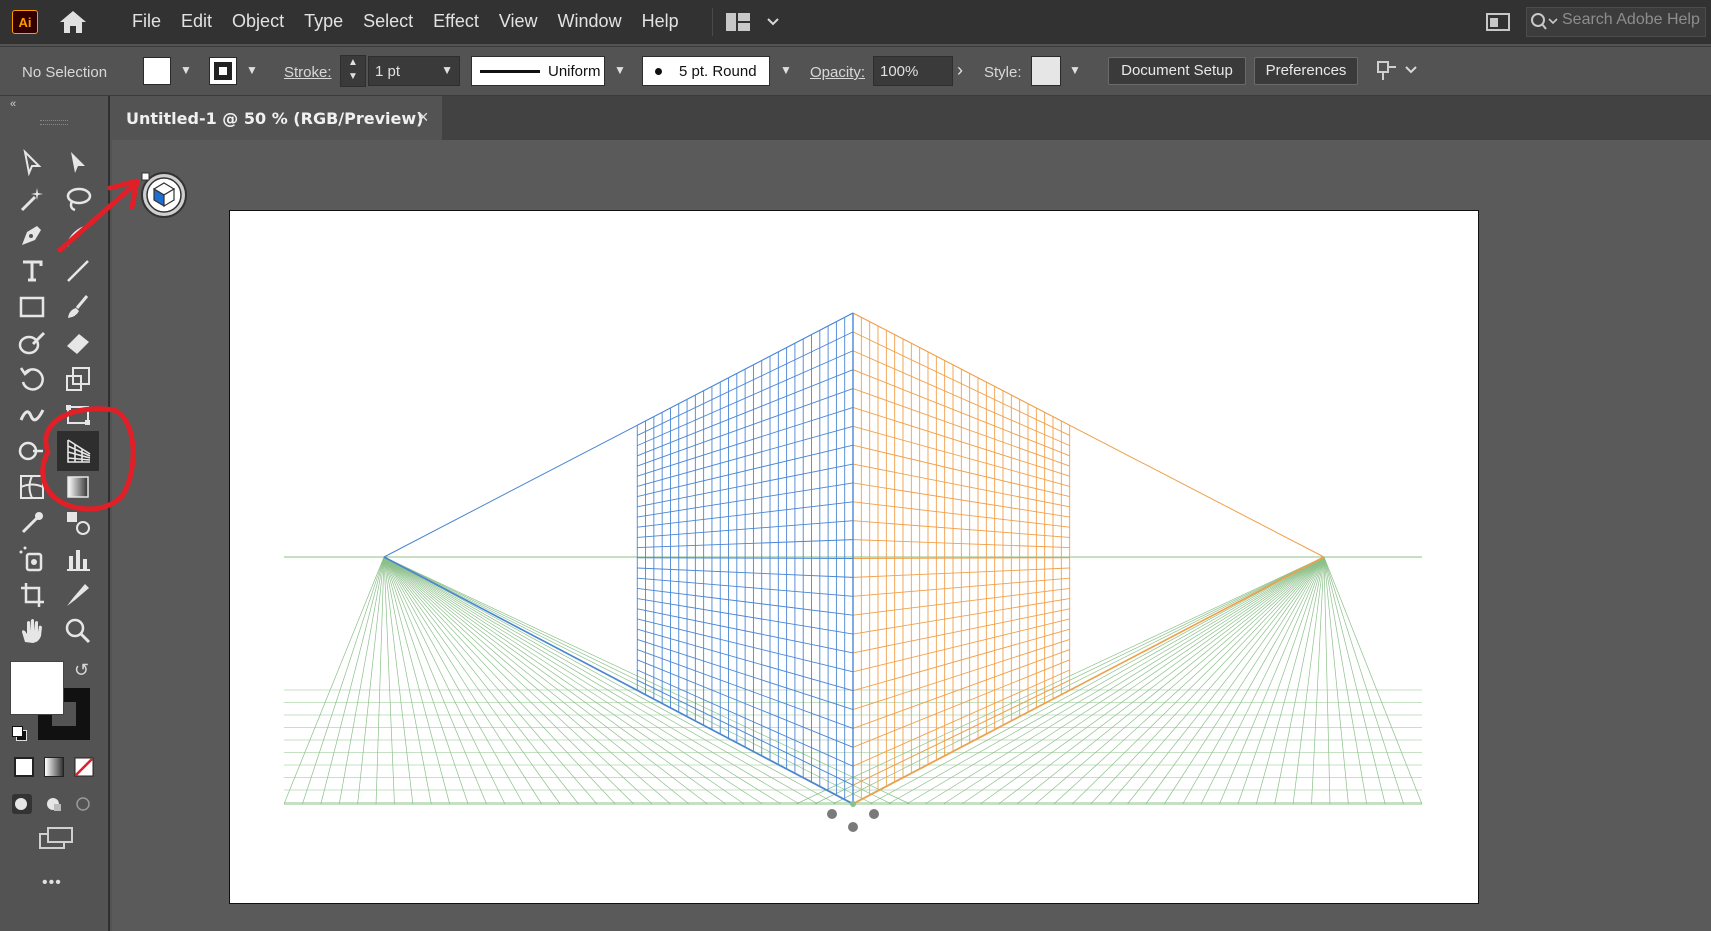 The height and width of the screenshot is (931, 1711). What do you see at coordinates (78, 415) in the screenshot?
I see `free-transform-tool-icon` at bounding box center [78, 415].